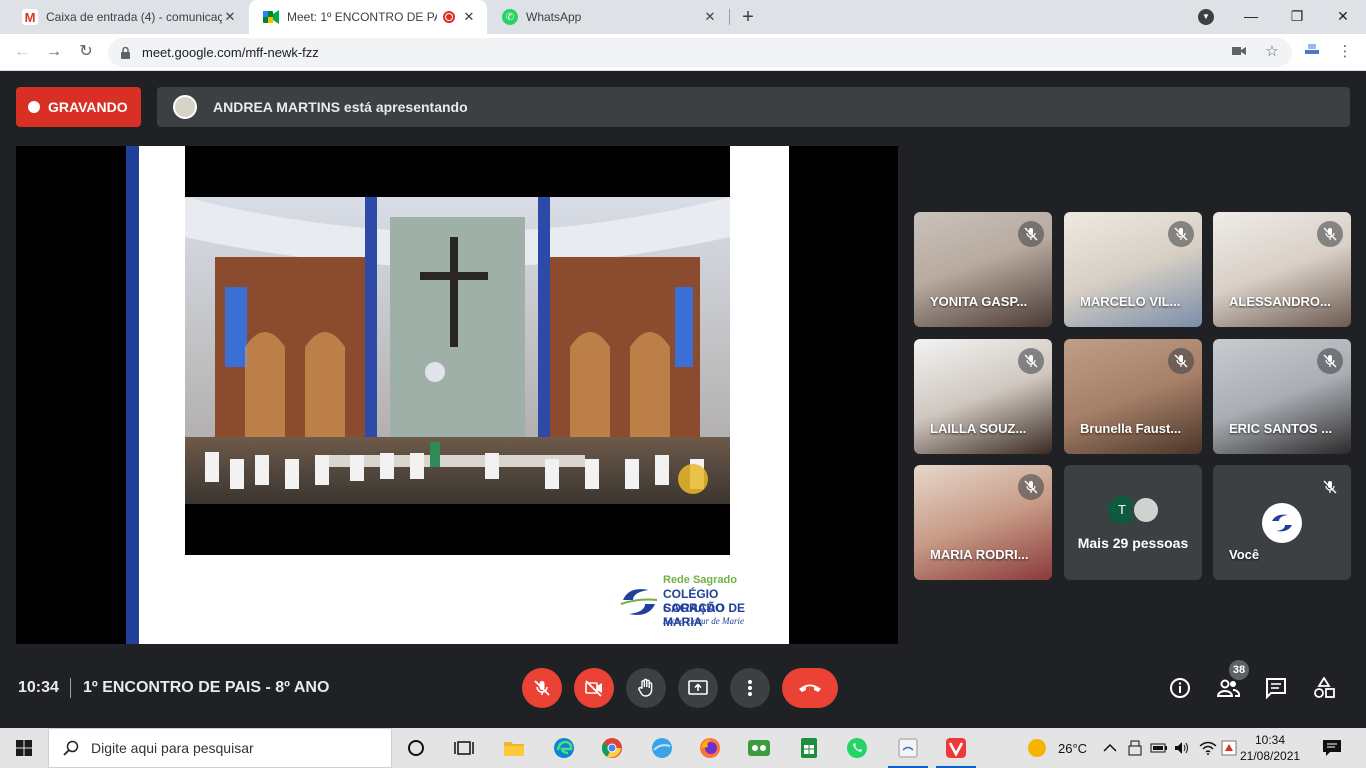  Describe the element at coordinates (809, 748) in the screenshot. I see `sheets-icon` at that location.